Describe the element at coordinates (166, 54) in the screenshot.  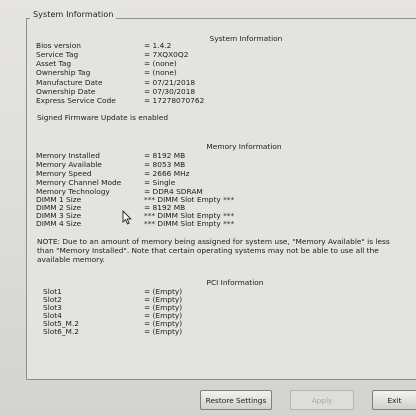
I see `row-value: = 7XQX0Q2` at that location.